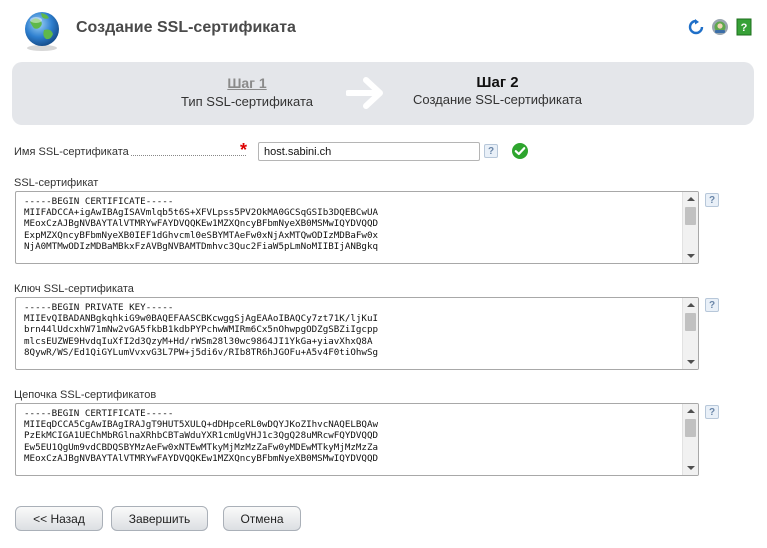 The width and height of the screenshot is (767, 548). What do you see at coordinates (42, 31) in the screenshot?
I see `globe-icon` at bounding box center [42, 31].